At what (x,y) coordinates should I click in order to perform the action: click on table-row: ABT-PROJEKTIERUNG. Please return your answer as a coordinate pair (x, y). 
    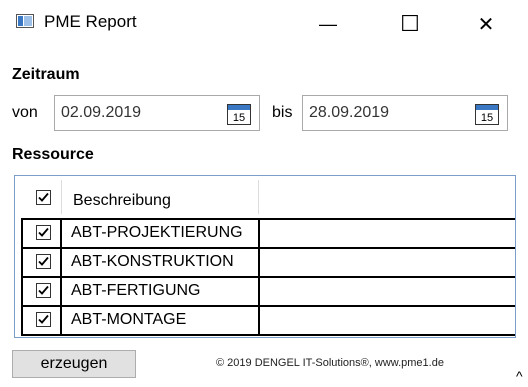
    Looking at the image, I should click on (265, 233).